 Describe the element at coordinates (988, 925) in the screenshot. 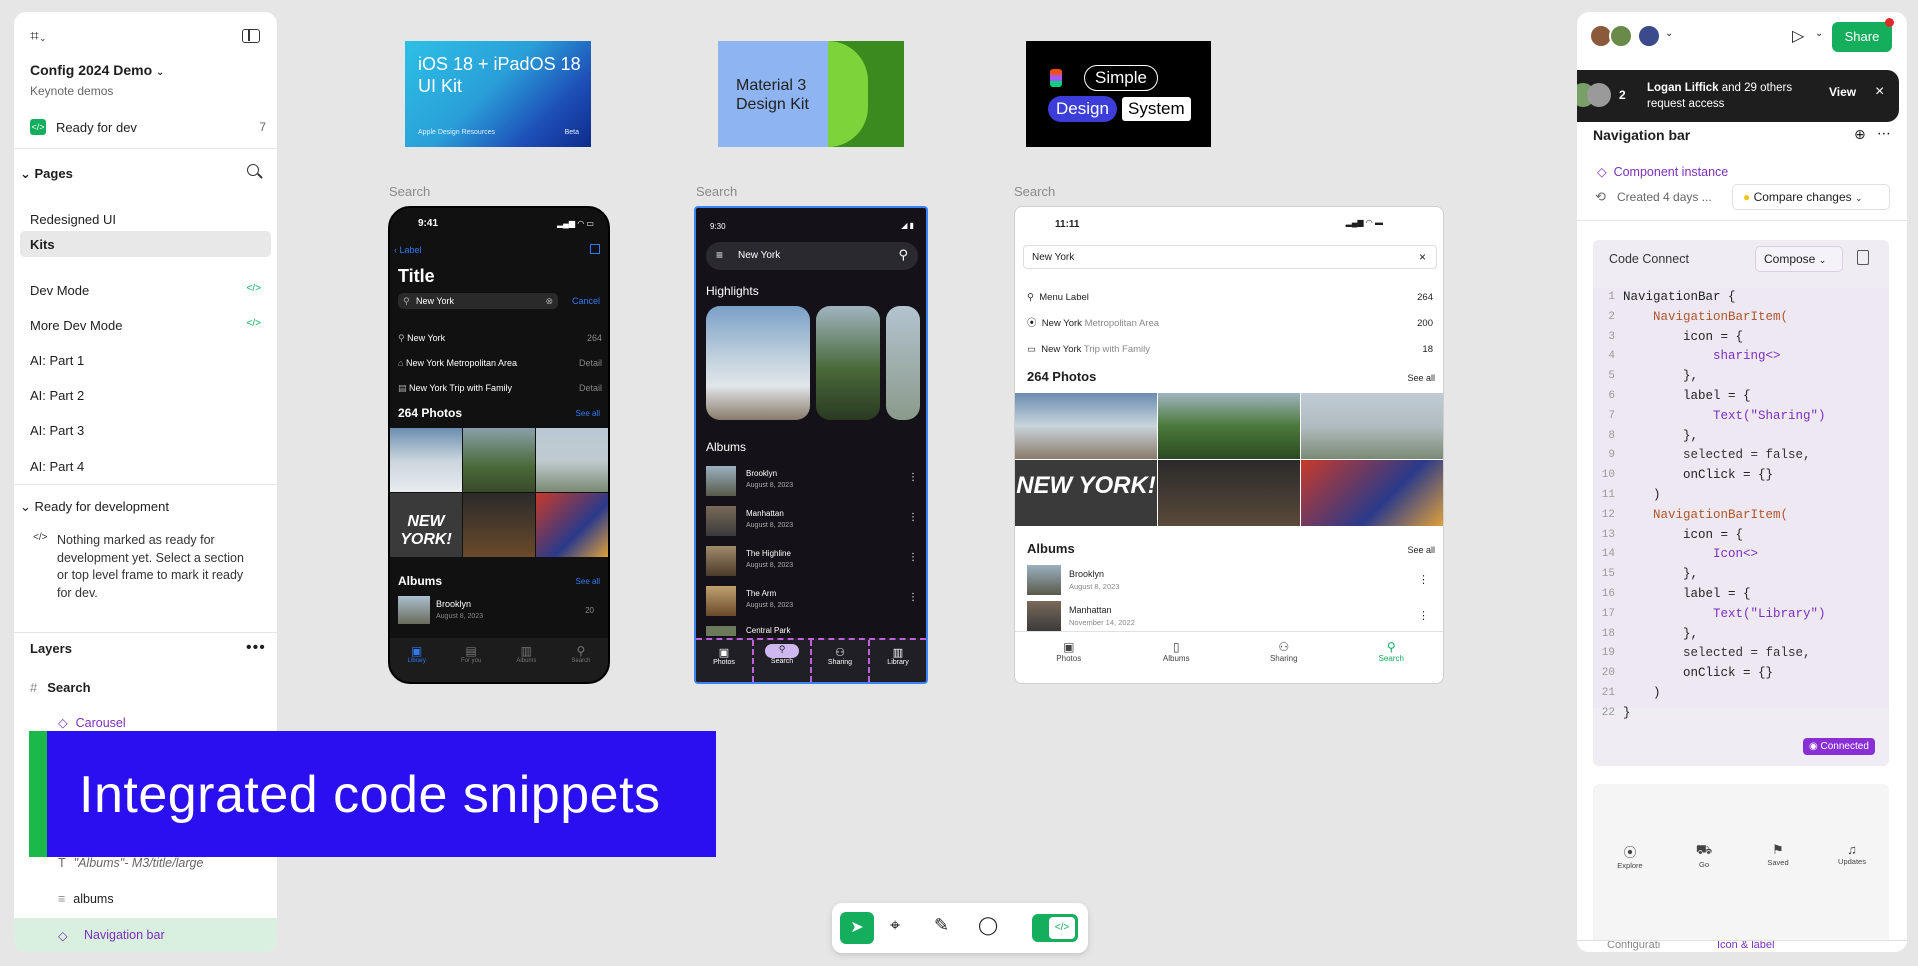

I see `comment-tool-icon: ◯` at that location.